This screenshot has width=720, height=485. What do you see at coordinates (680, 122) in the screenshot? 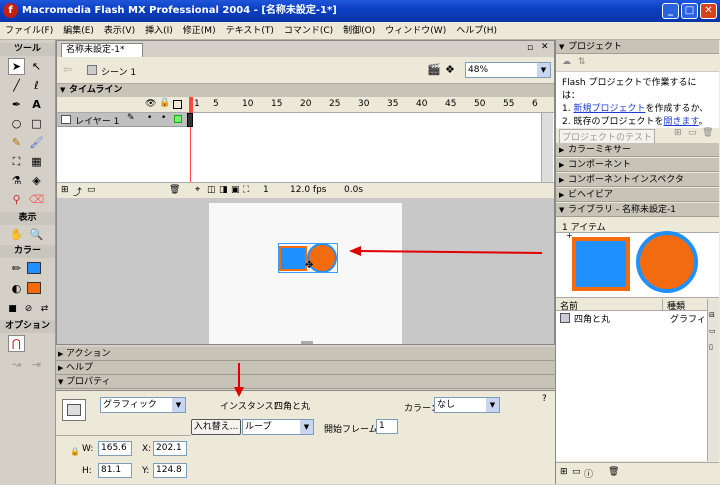
I see `open-project-link: 開きます` at bounding box center [680, 122].